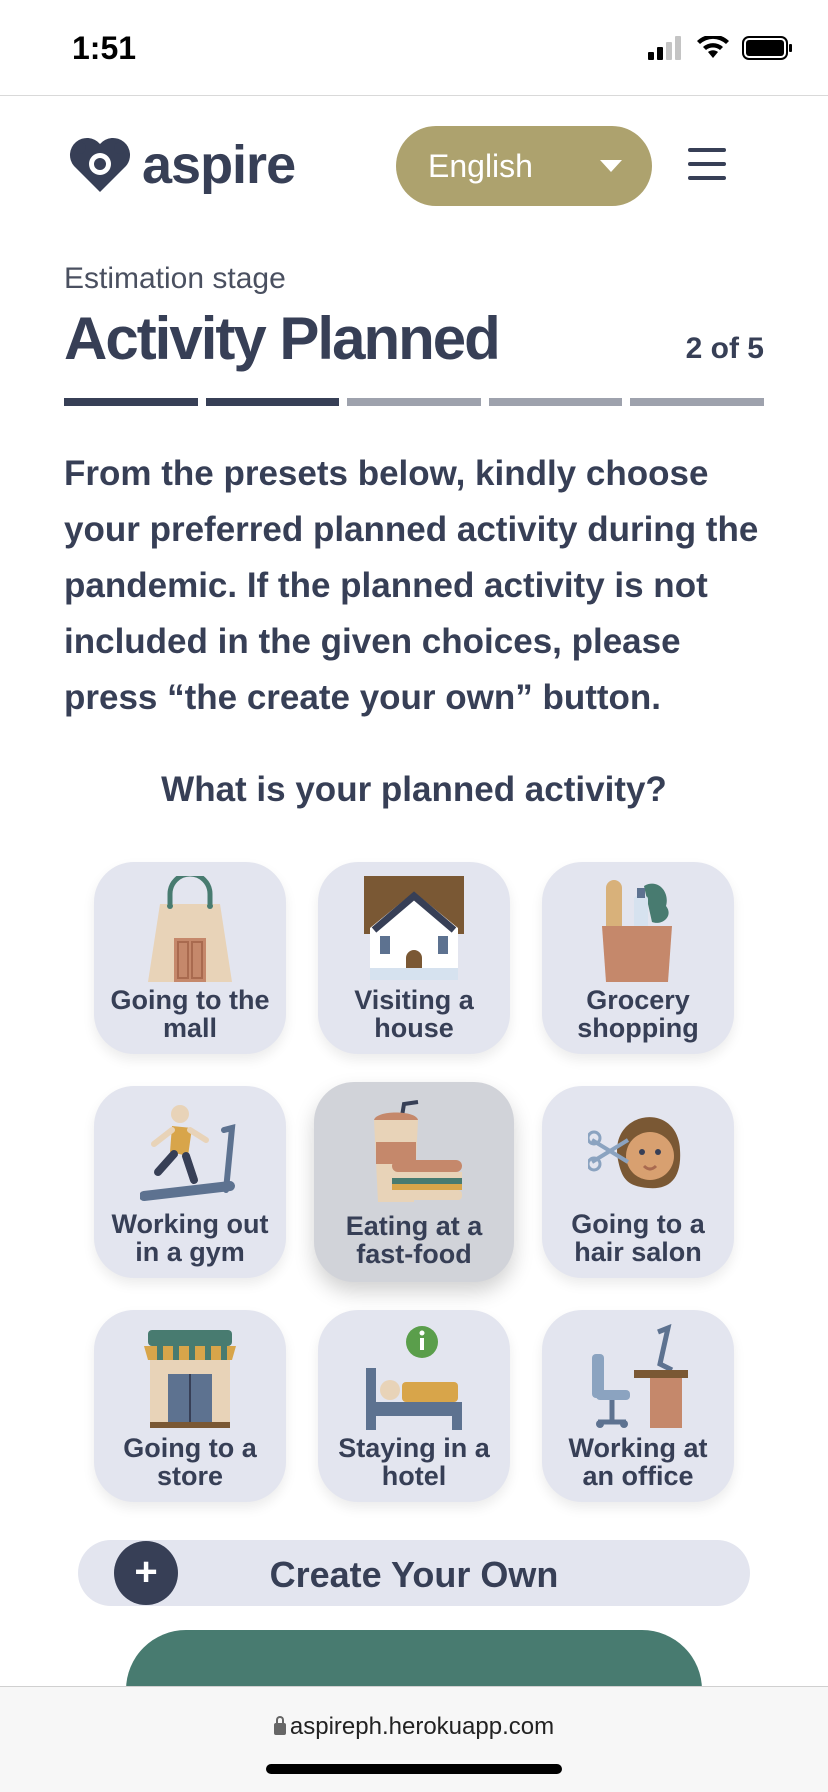  I want to click on logo-text: aspire, so click(219, 165).